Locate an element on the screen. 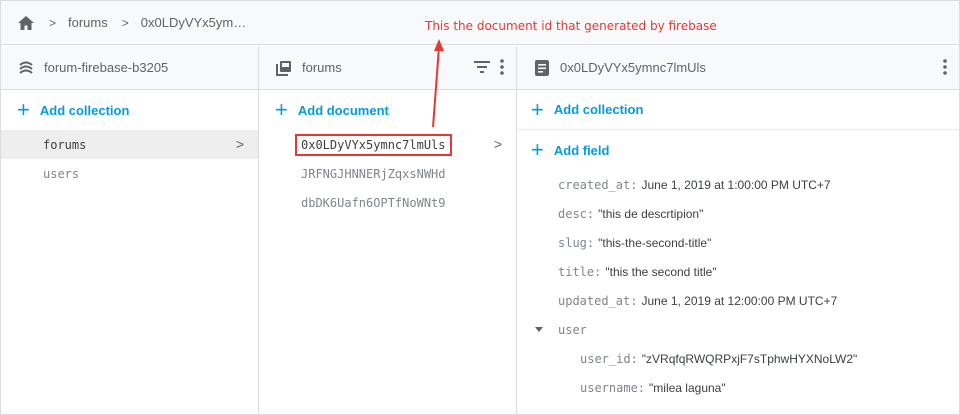 The height and width of the screenshot is (415, 960). field-key: created_at: is located at coordinates (598, 184).